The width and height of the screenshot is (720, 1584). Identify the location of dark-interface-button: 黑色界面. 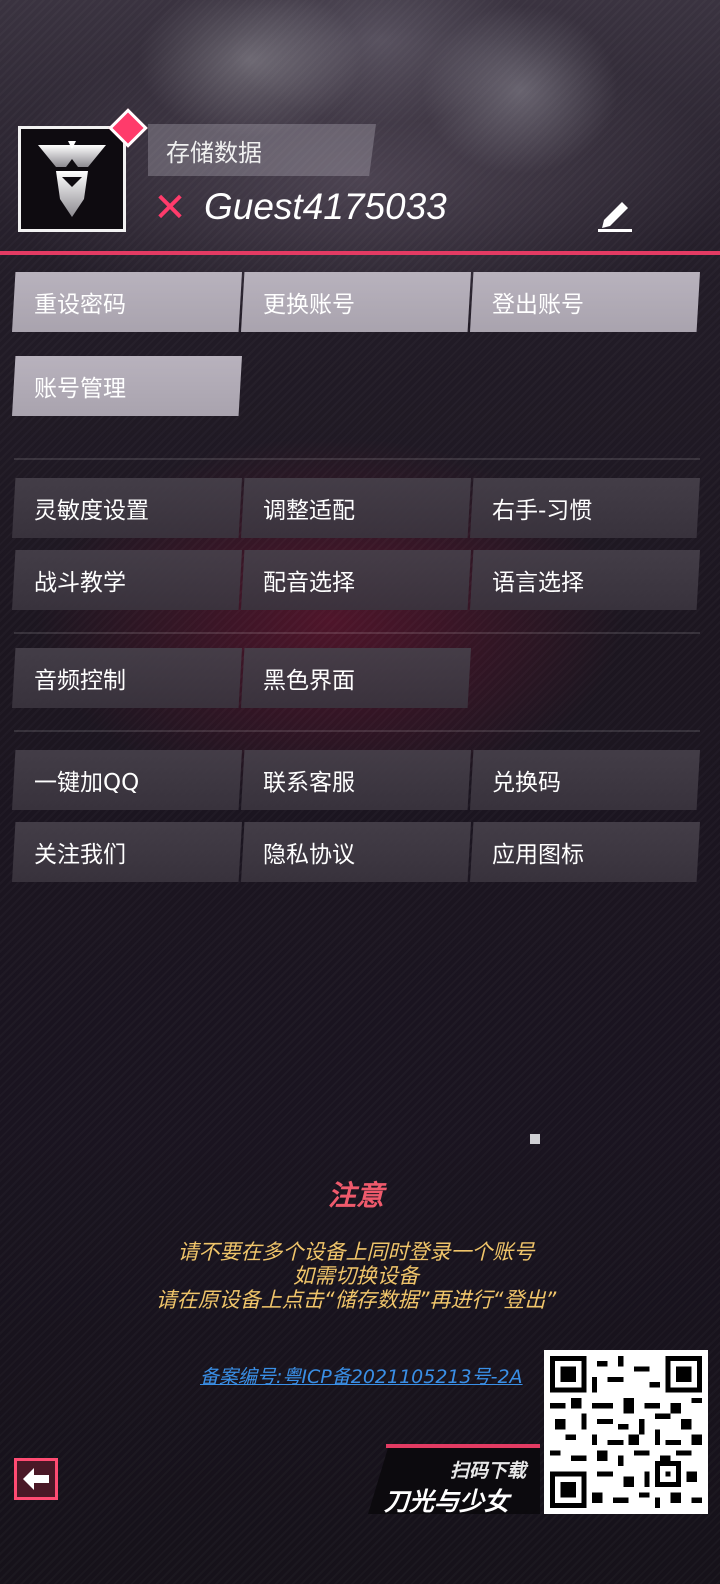
(356, 678).